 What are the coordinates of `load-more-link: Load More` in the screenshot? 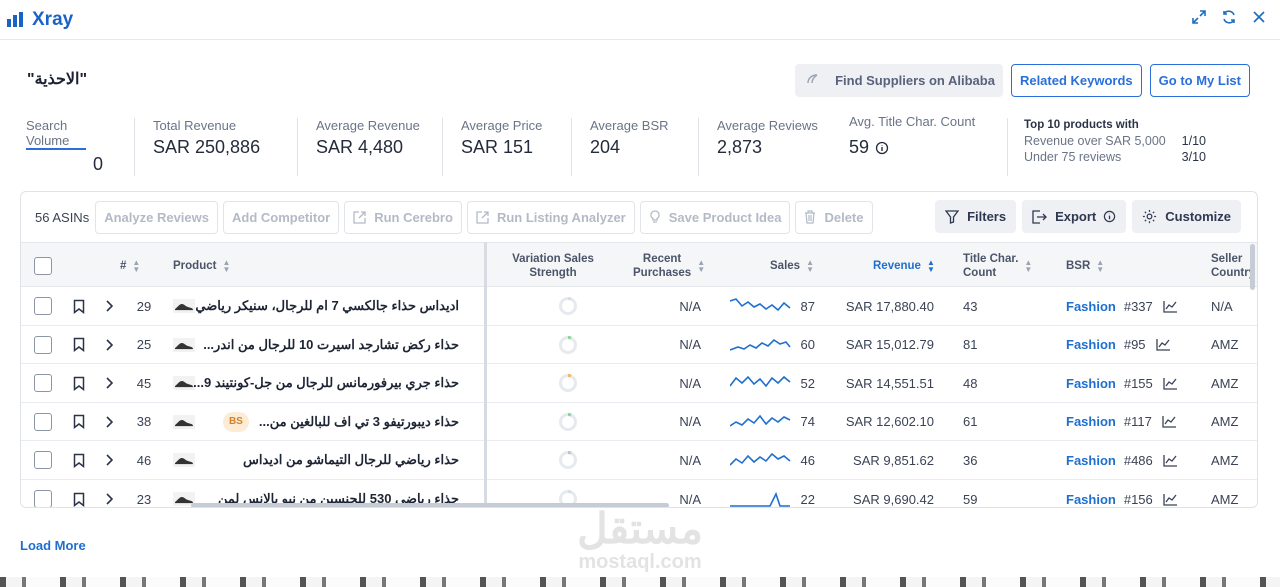 It's located at (53, 545).